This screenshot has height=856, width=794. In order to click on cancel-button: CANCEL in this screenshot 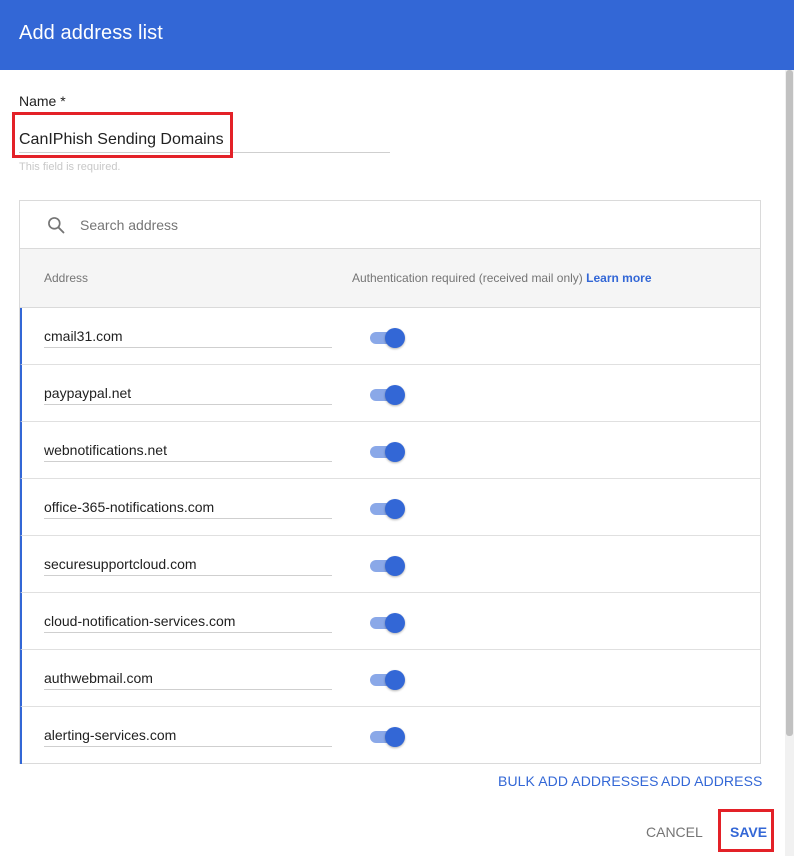, I will do `click(674, 832)`.